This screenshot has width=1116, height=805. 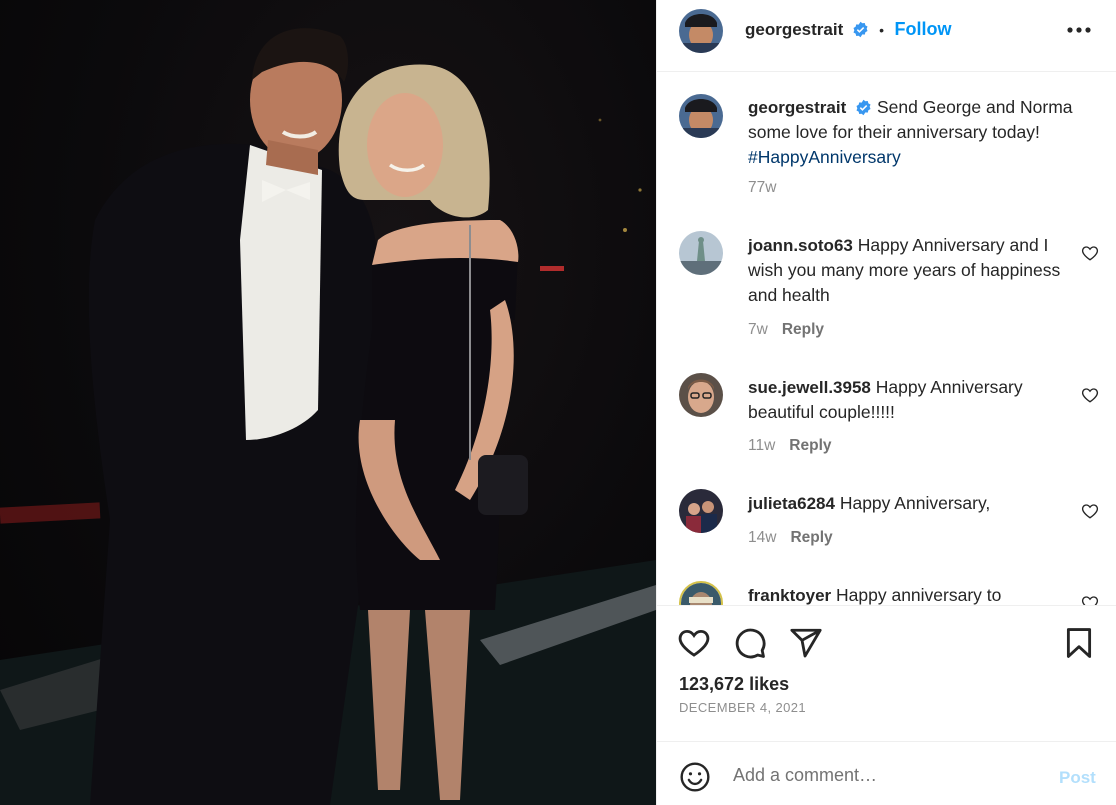 I want to click on author-avatar, so click(x=701, y=31).